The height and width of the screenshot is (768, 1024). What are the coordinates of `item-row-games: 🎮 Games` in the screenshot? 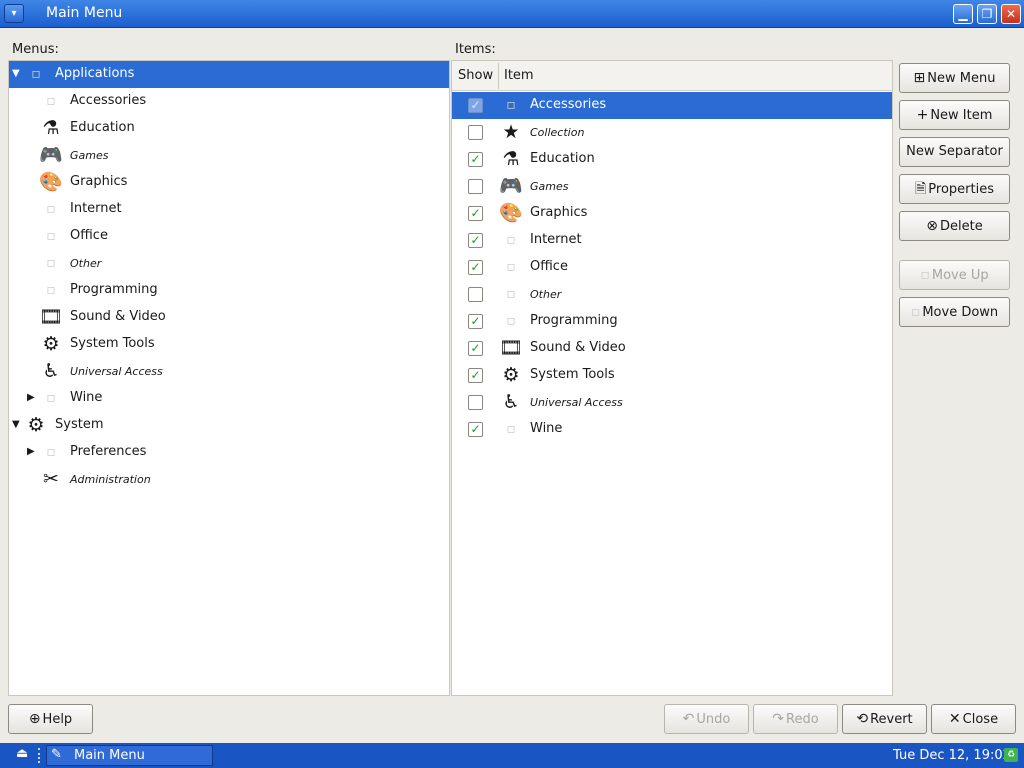 It's located at (672, 186).